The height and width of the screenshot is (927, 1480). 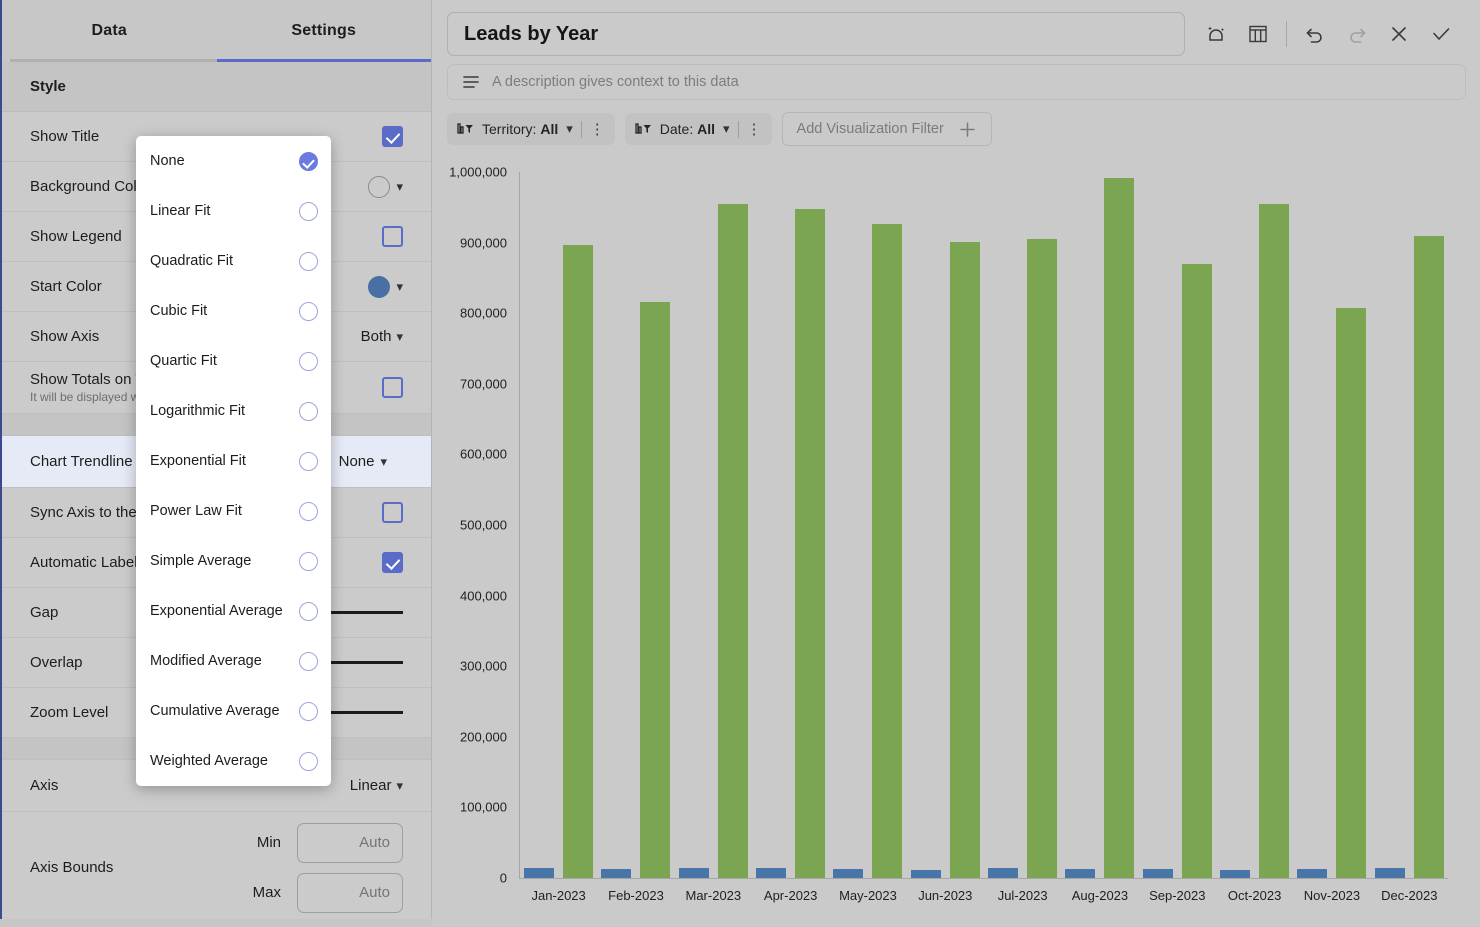 What do you see at coordinates (956, 82) in the screenshot?
I see `chart-description-input: A description gives context to this data` at bounding box center [956, 82].